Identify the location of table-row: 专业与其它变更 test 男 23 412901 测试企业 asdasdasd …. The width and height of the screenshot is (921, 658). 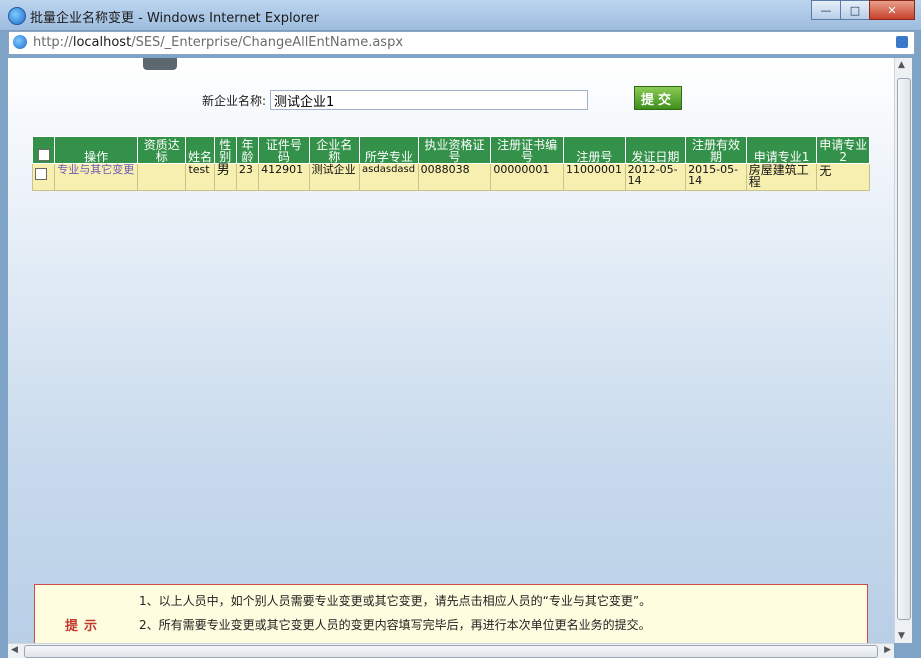
(450, 177).